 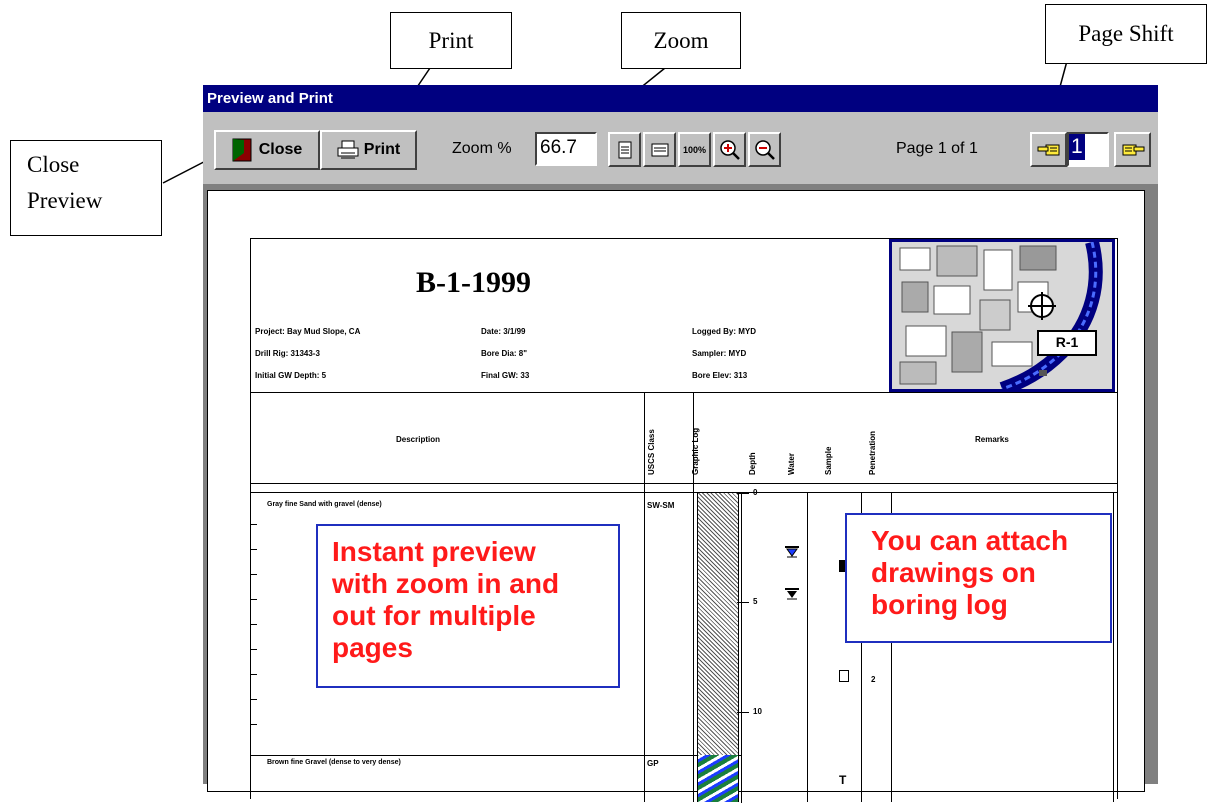 What do you see at coordinates (755, 492) in the screenshot?
I see `depth-label-0: 0` at bounding box center [755, 492].